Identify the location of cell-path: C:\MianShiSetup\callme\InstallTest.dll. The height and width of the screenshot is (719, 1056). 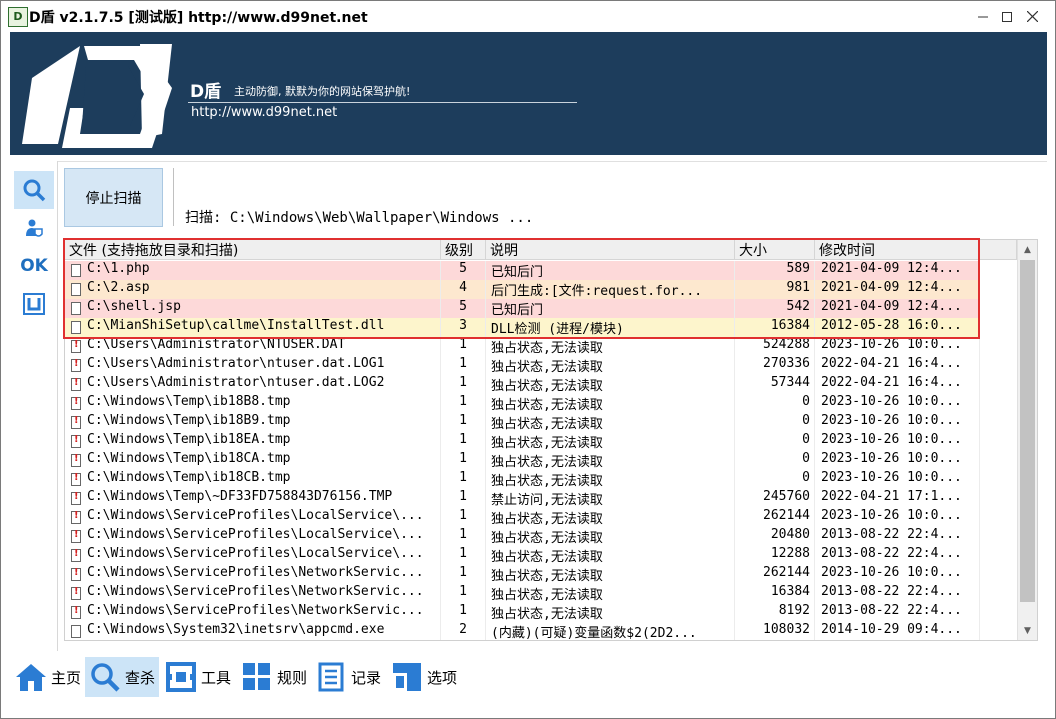
(253, 327).